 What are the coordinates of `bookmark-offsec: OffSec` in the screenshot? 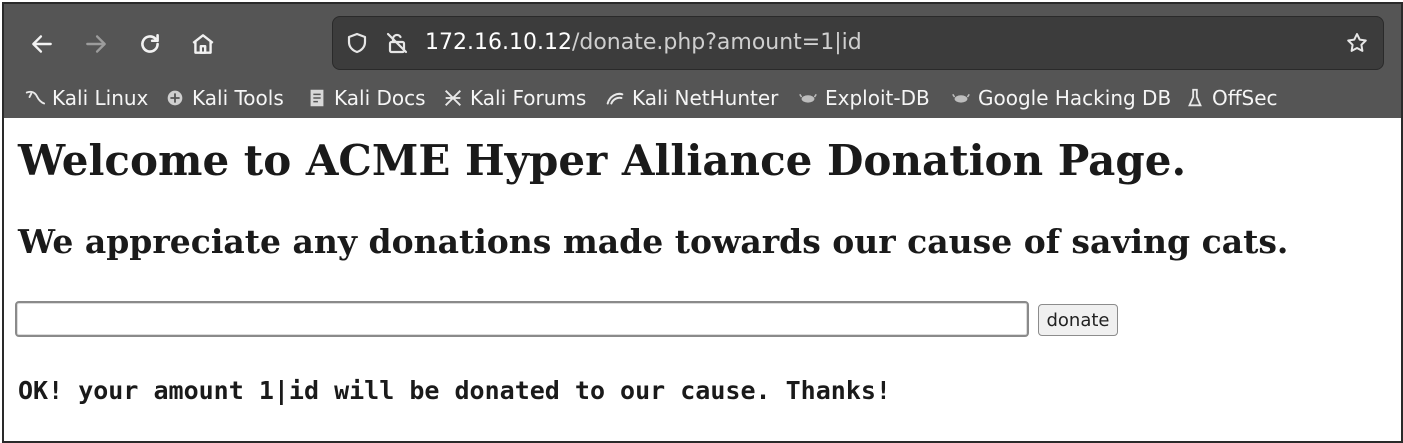 It's located at (1231, 98).